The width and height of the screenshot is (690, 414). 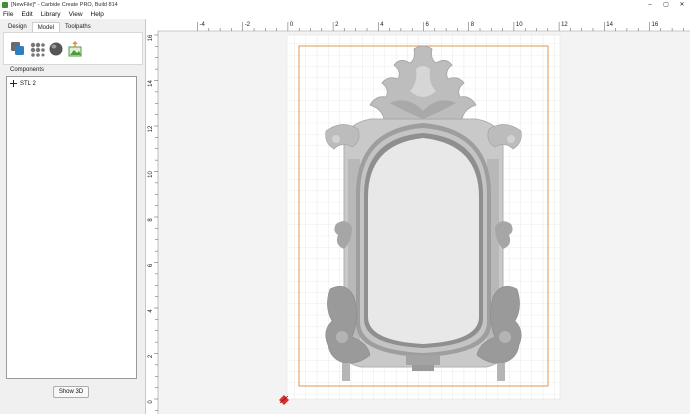 I want to click on import-model-icon, so click(x=17, y=48).